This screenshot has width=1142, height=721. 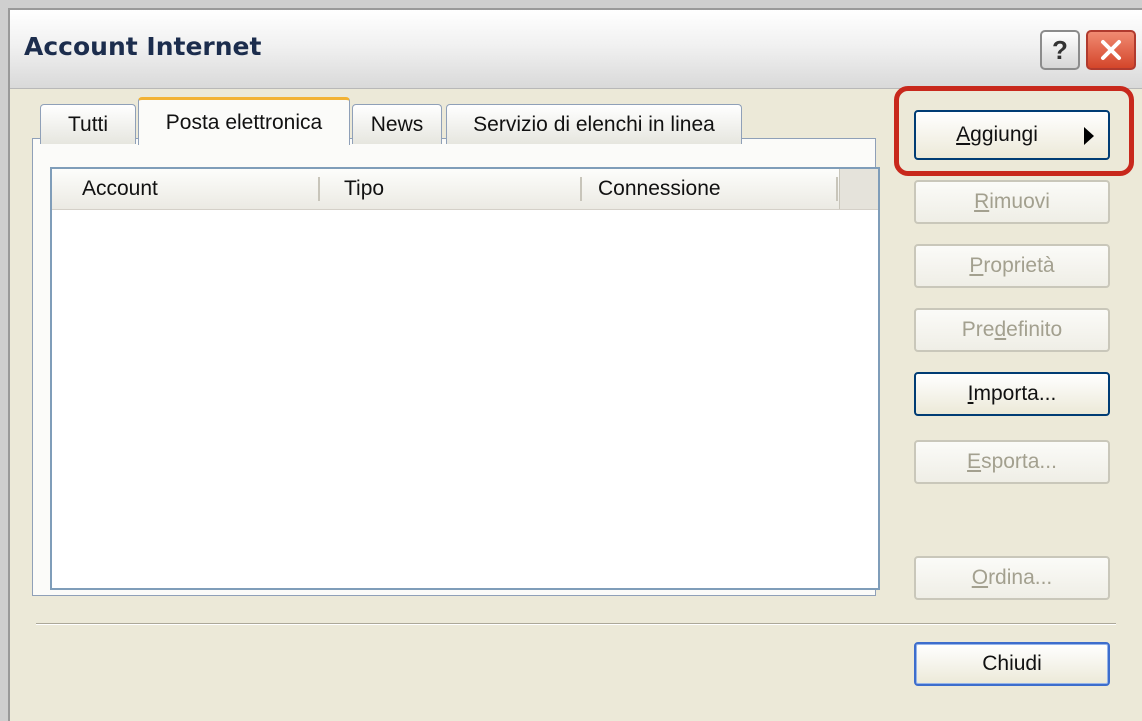 I want to click on help-button: ?, so click(x=1060, y=50).